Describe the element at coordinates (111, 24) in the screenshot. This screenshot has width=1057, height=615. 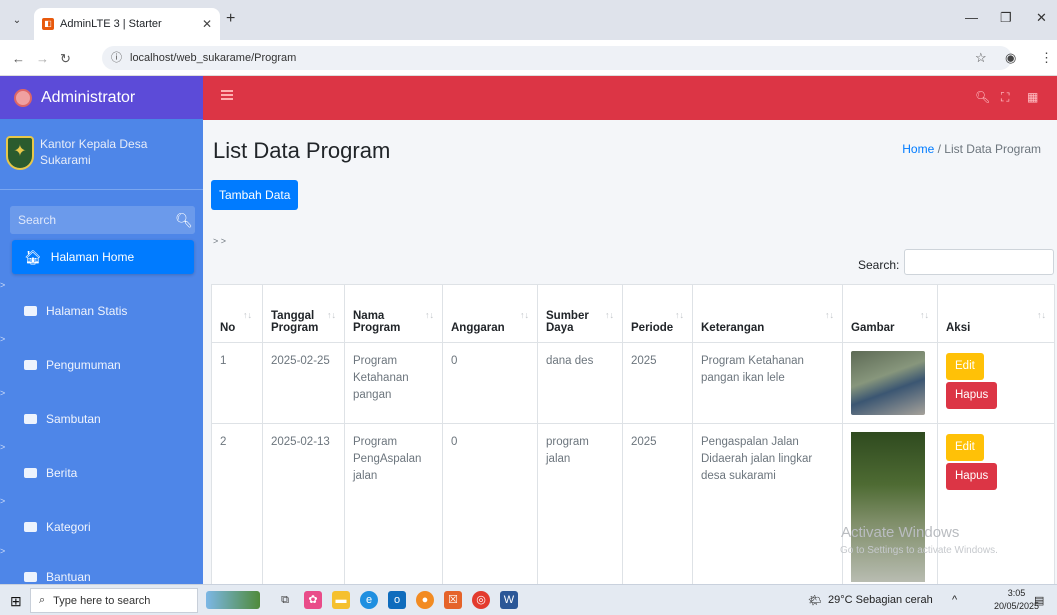
I see `tab-title: AdminLTE 3 | Starter` at that location.